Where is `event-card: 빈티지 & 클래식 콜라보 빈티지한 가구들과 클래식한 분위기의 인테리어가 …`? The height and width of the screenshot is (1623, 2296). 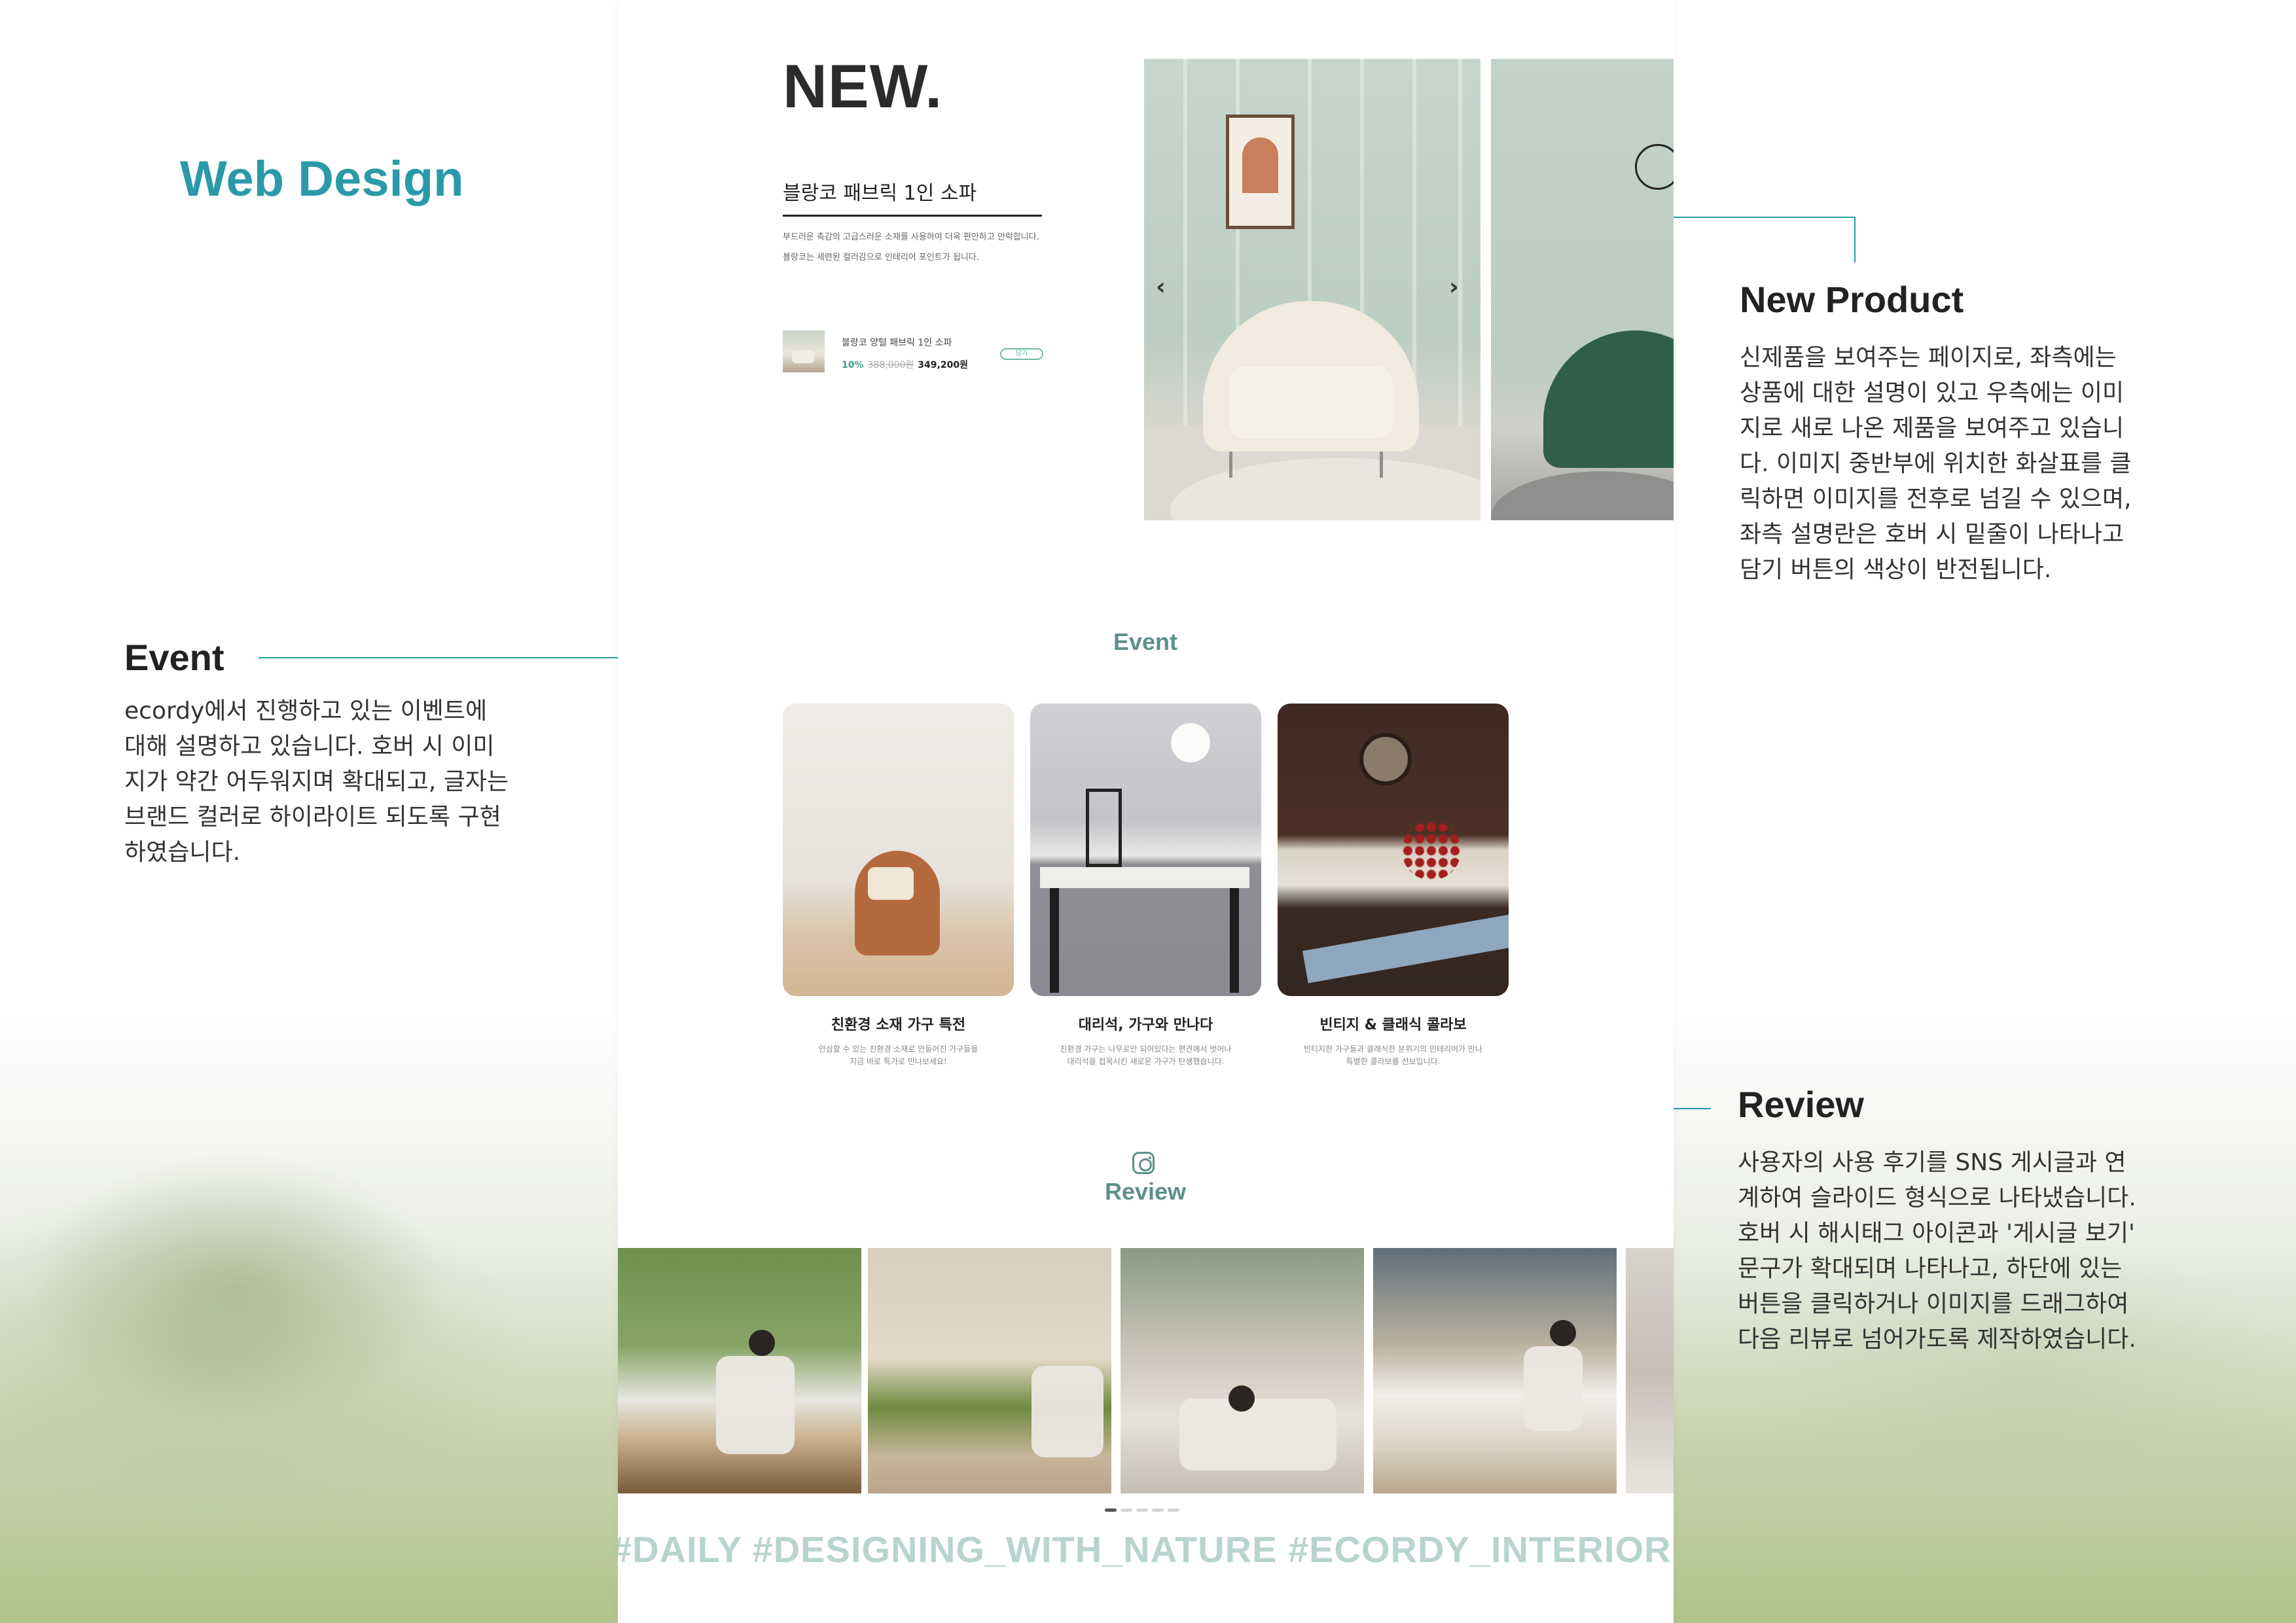
event-card: 빈티지 & 클래식 콜라보 빈티지한 가구들과 클래식한 분위기의 인테리어가 … is located at coordinates (1394, 886).